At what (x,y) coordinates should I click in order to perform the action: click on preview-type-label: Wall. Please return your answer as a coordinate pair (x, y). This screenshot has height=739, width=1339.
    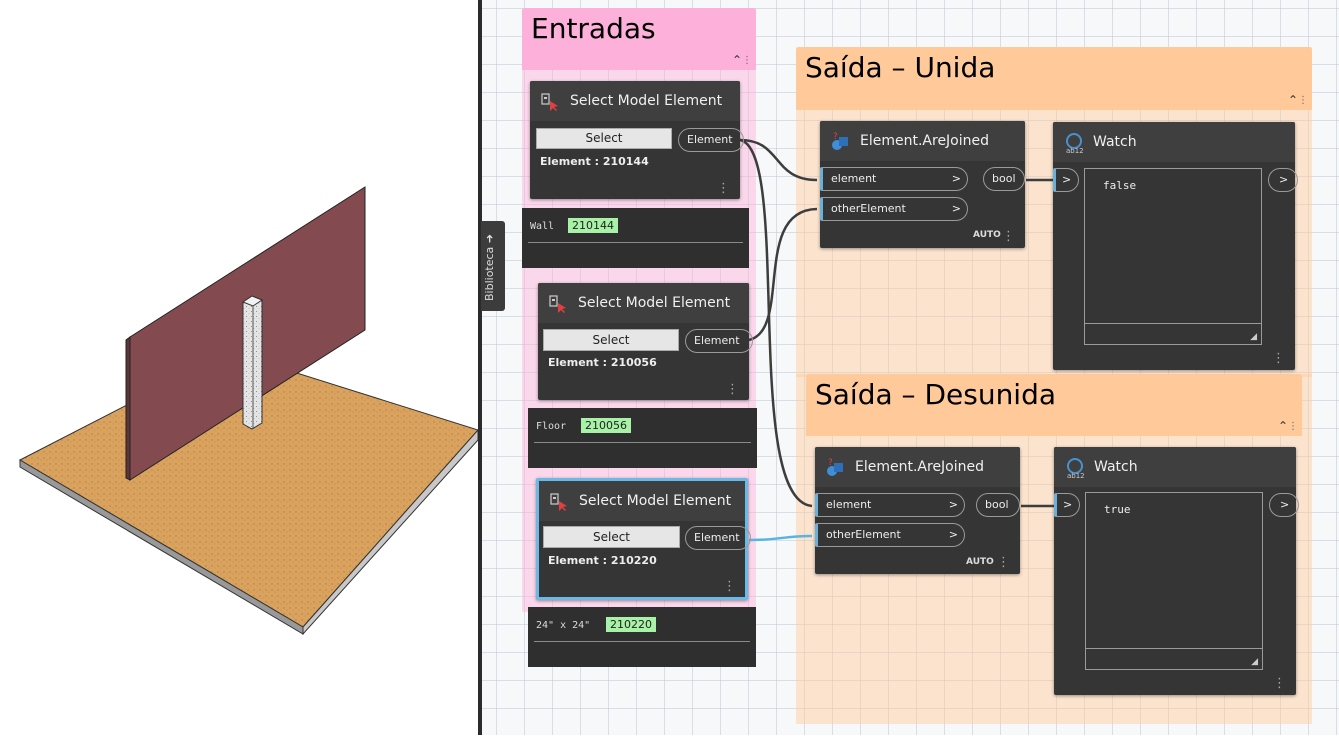
    Looking at the image, I should click on (542, 226).